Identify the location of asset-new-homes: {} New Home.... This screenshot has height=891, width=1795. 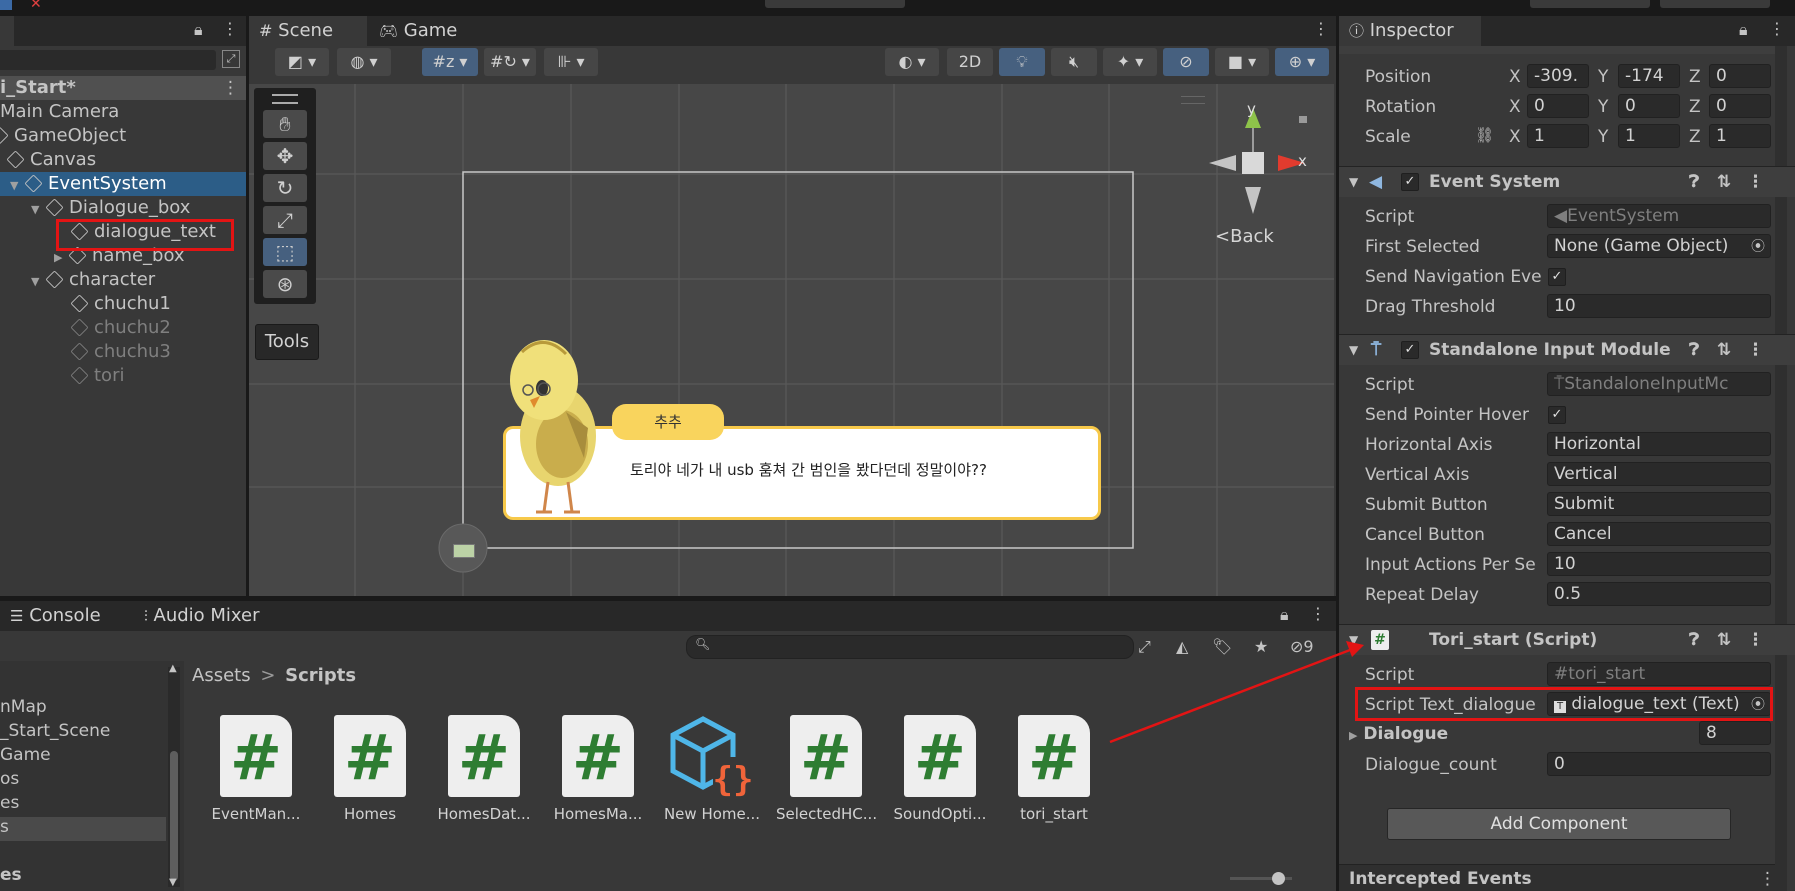
(712, 769).